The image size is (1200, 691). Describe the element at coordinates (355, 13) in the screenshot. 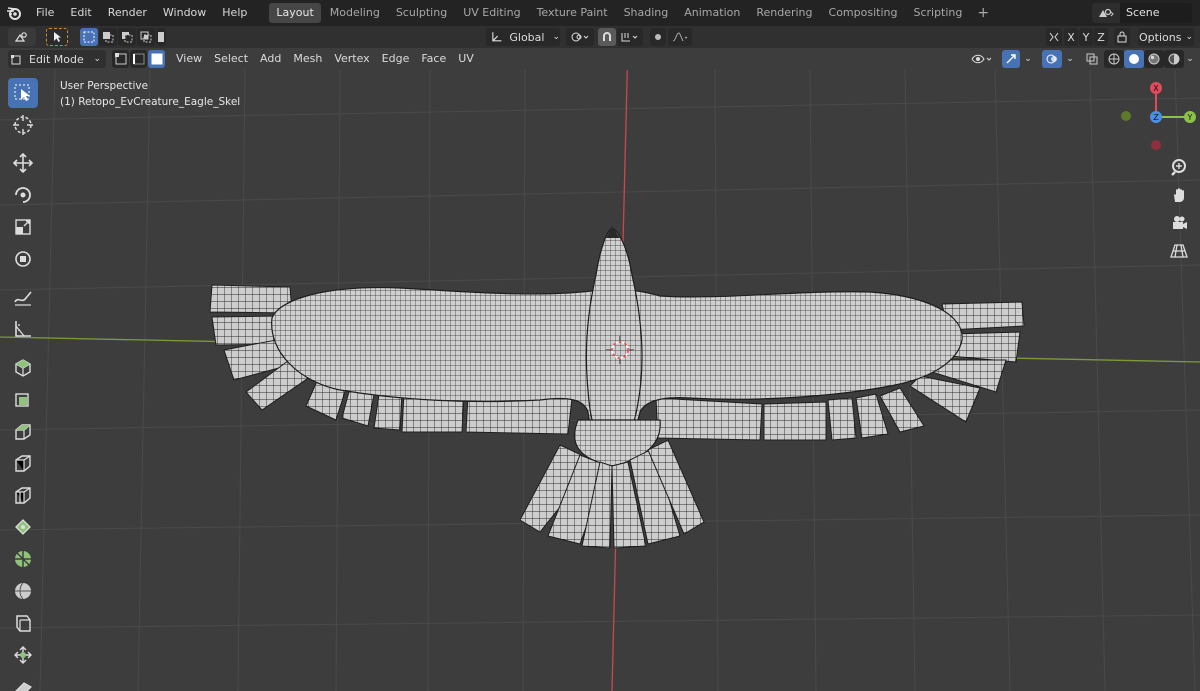

I see `tab-modeling: Modeling` at that location.